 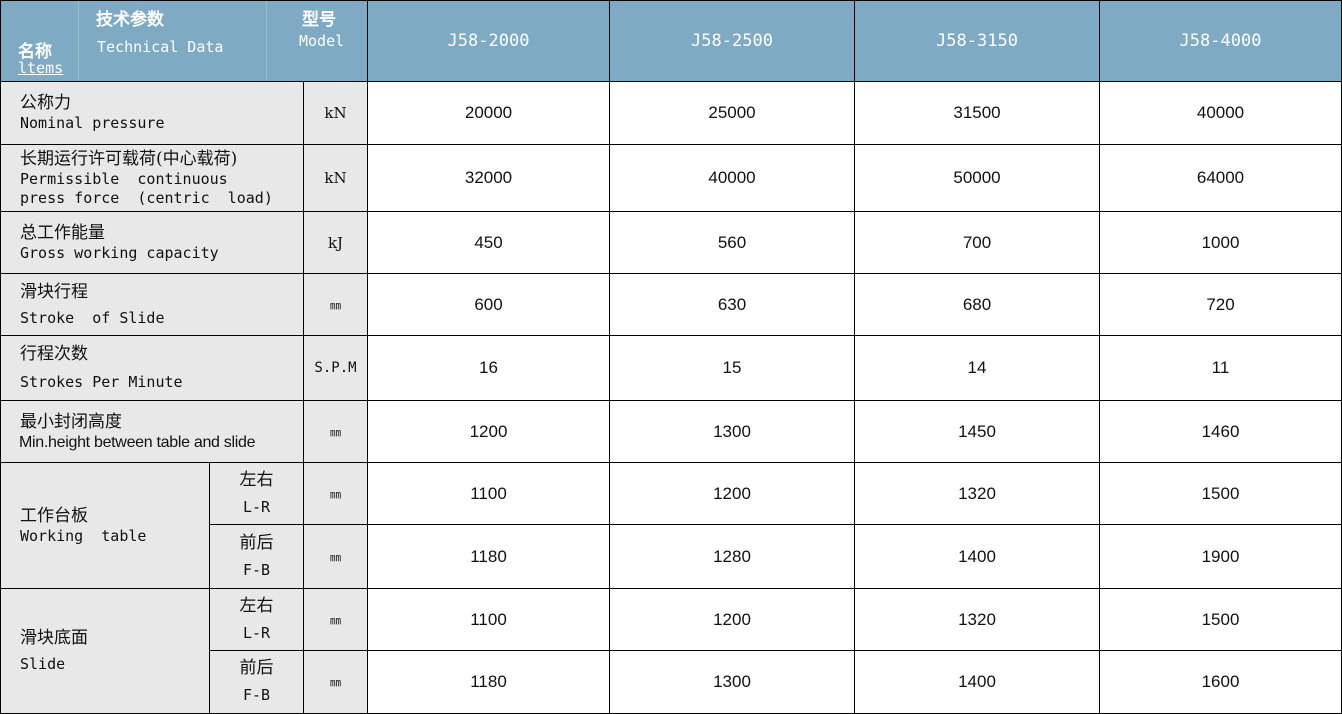 I want to click on unit-label: kN, so click(x=335, y=113).